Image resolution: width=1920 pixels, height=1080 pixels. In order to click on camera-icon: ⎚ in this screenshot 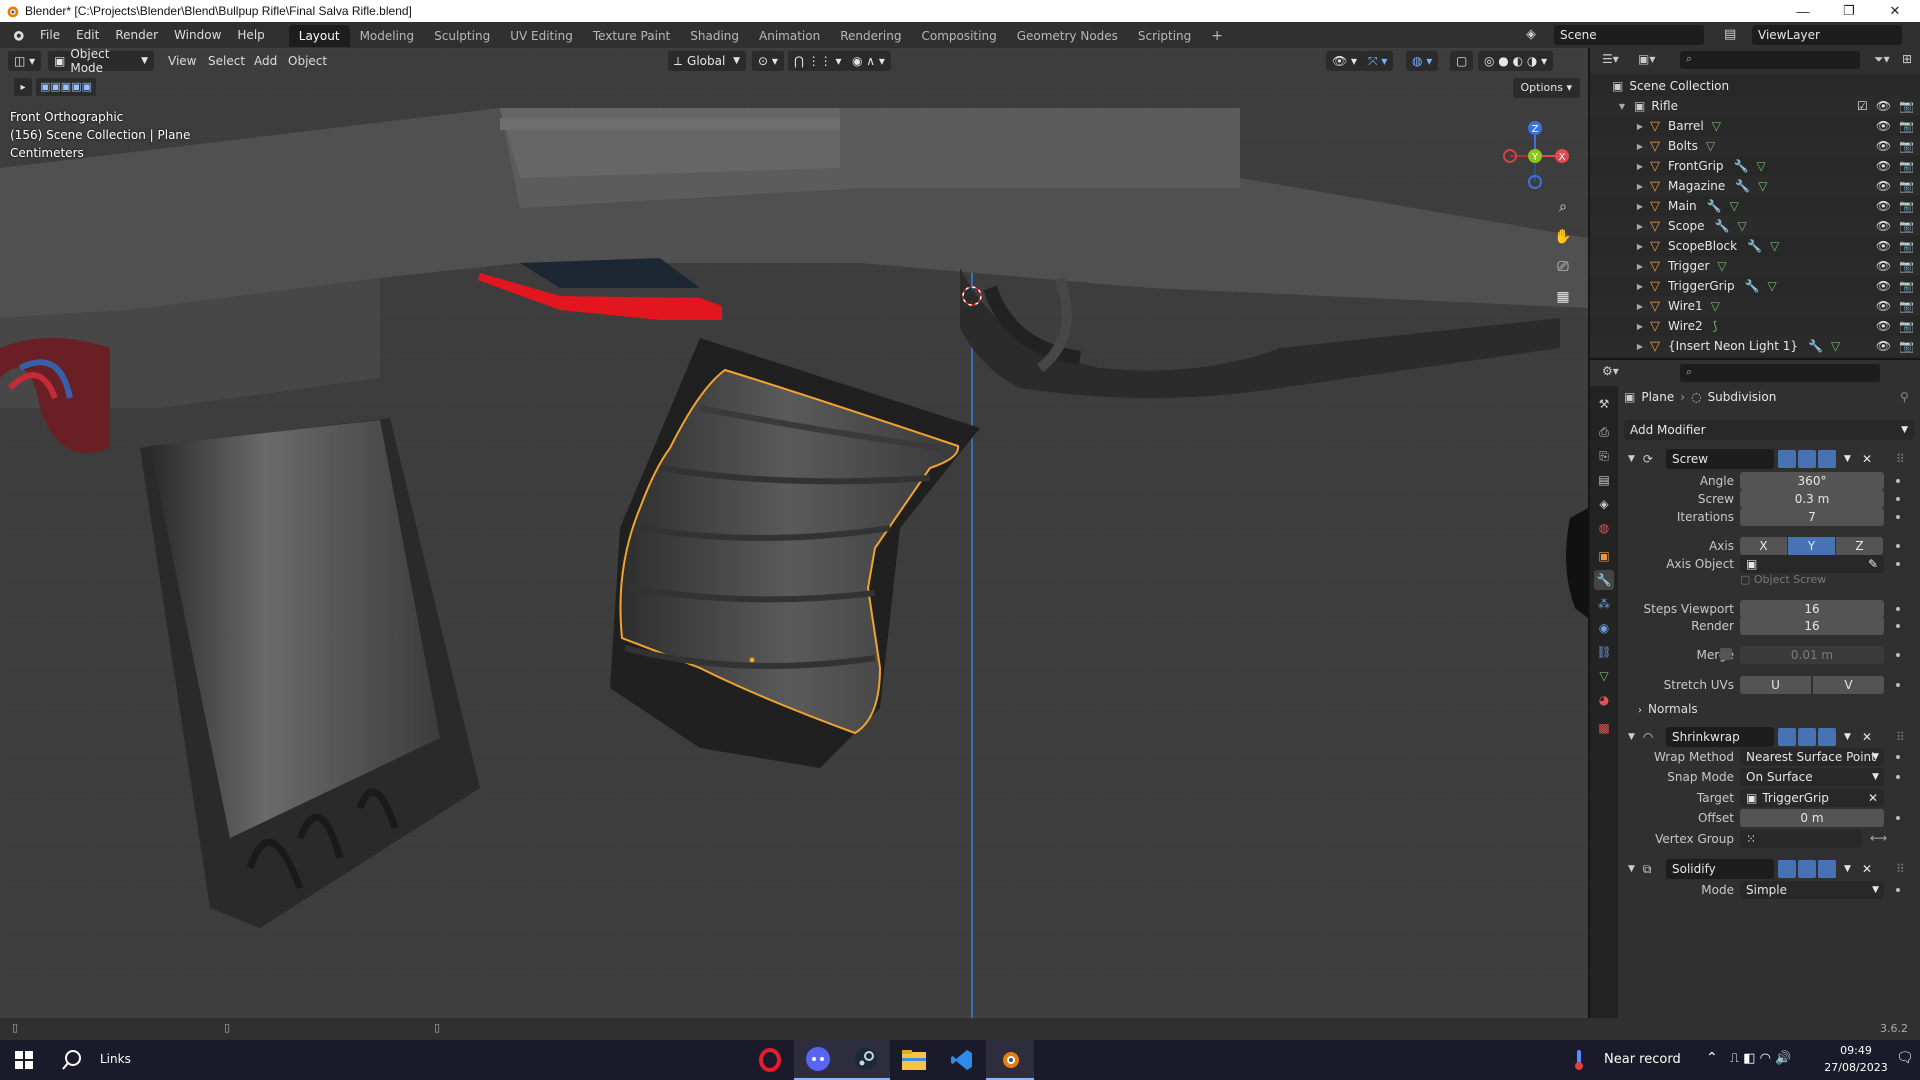, I will do `click(1563, 267)`.